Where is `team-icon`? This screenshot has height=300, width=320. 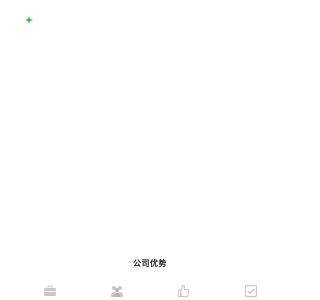 team-icon is located at coordinates (117, 291).